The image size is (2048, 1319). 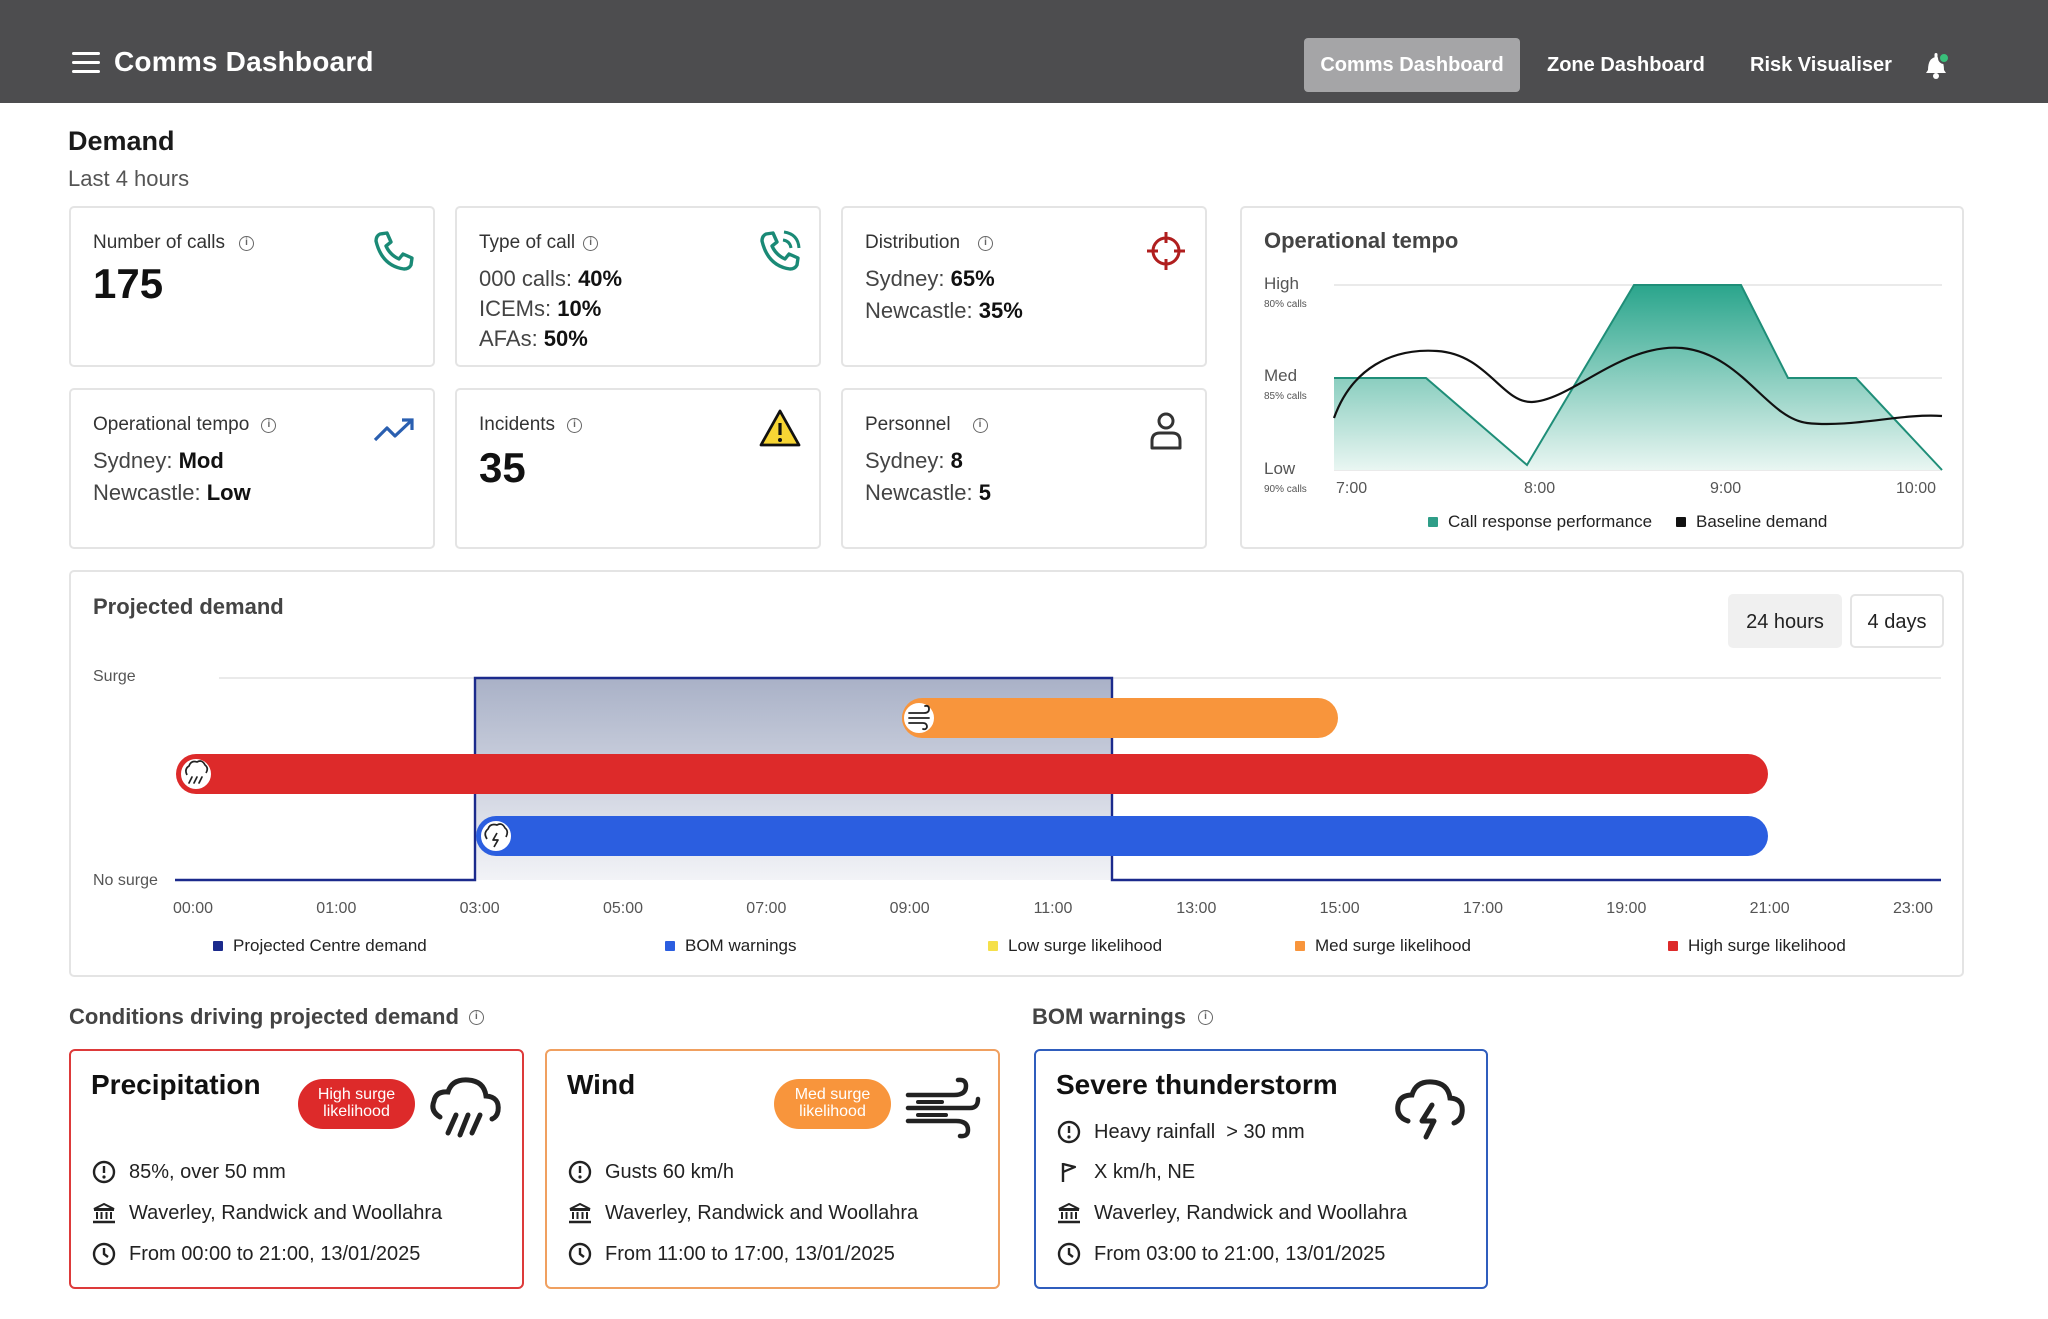 I want to click on condition-row: From 03:00 to 21:00, 13/01/2025, so click(x=1220, y=1254).